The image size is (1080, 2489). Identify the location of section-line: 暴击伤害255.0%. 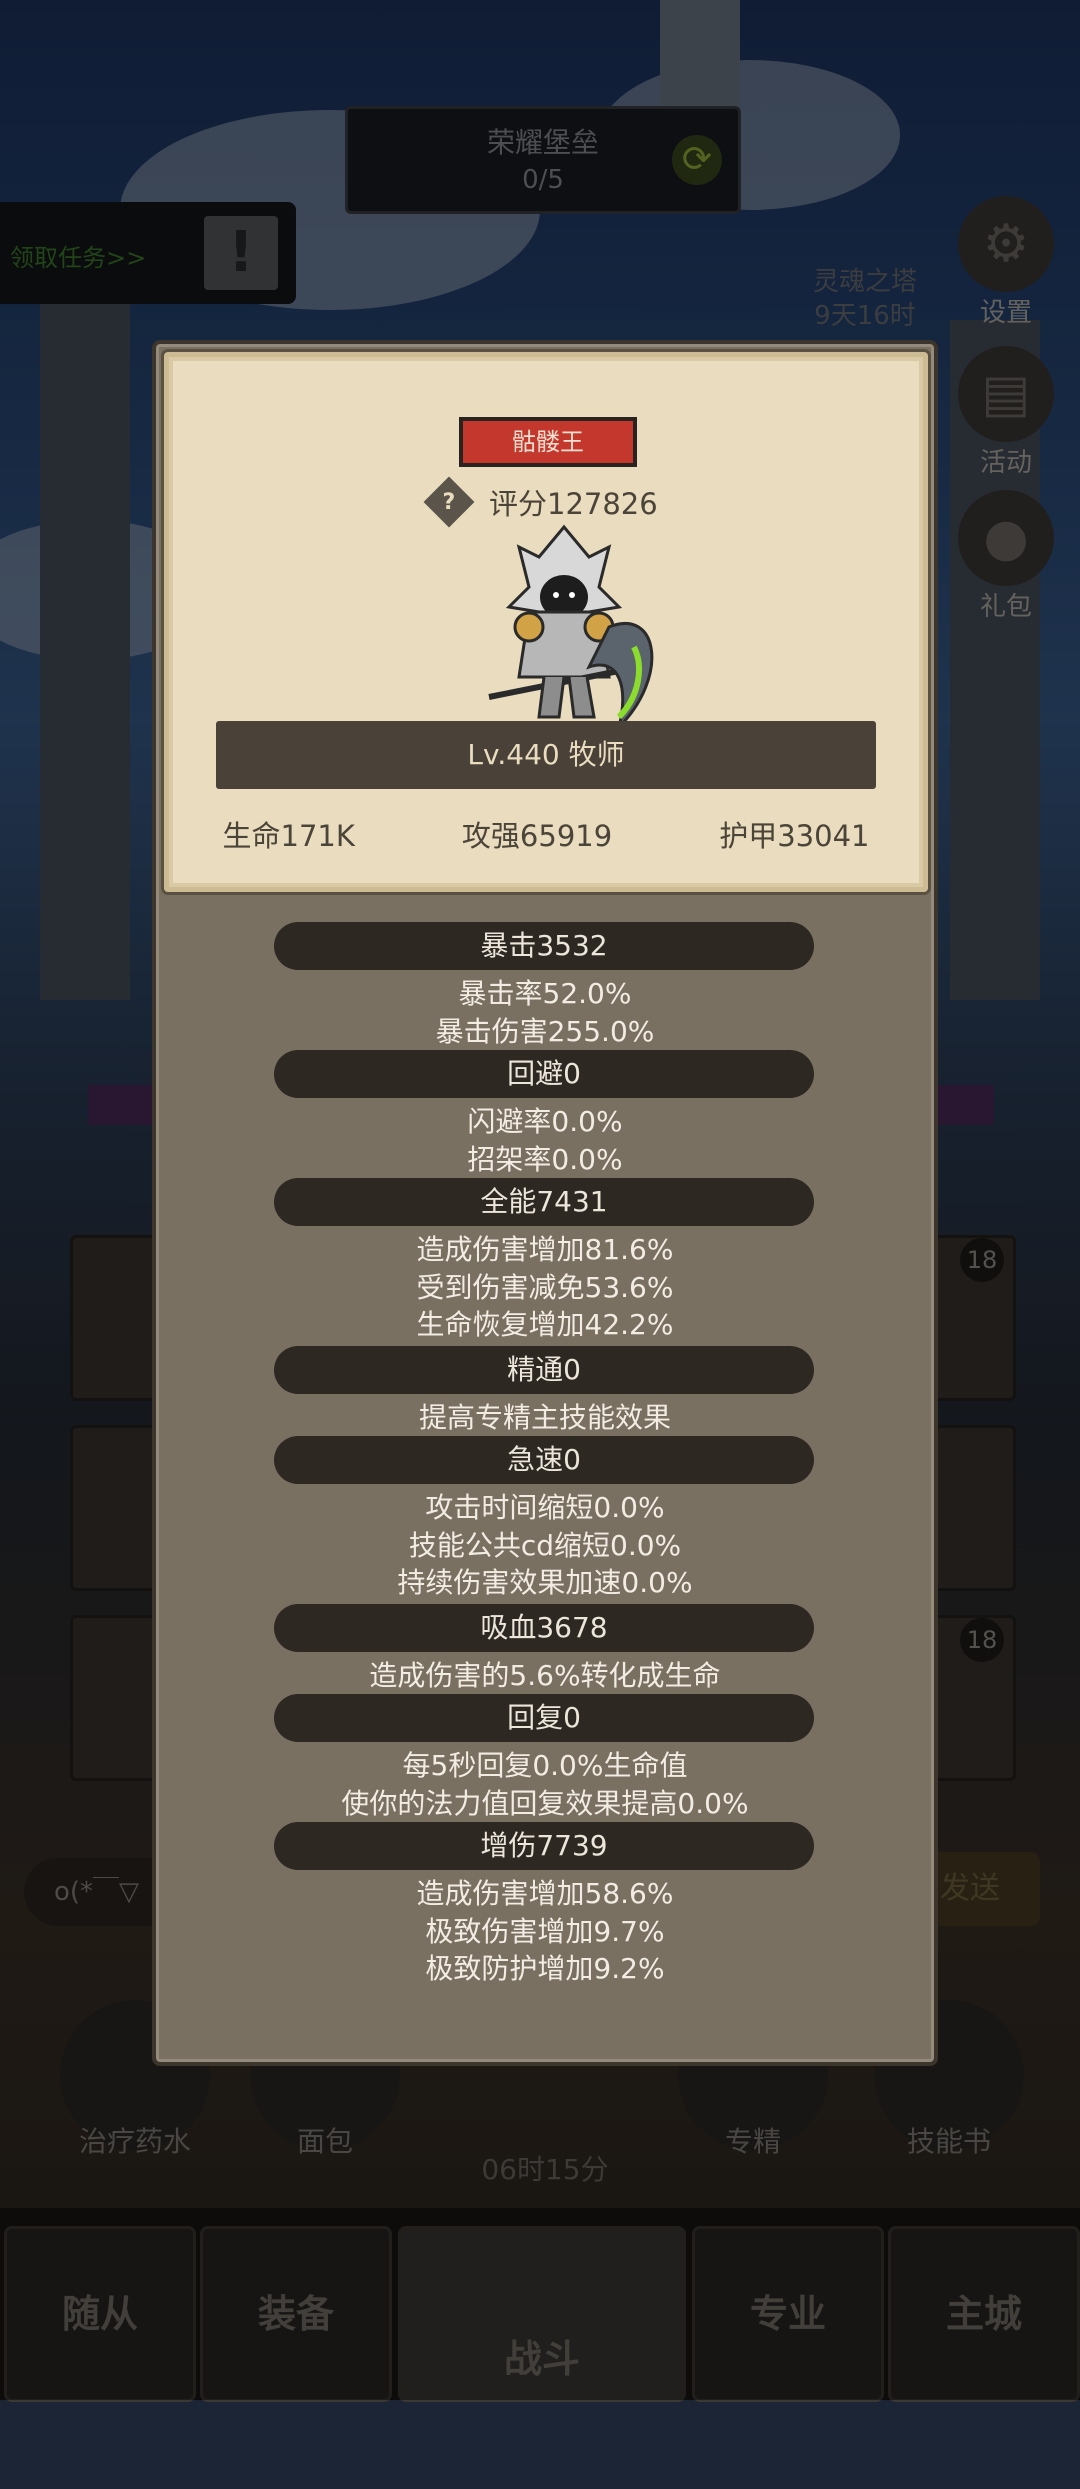
(545, 1031).